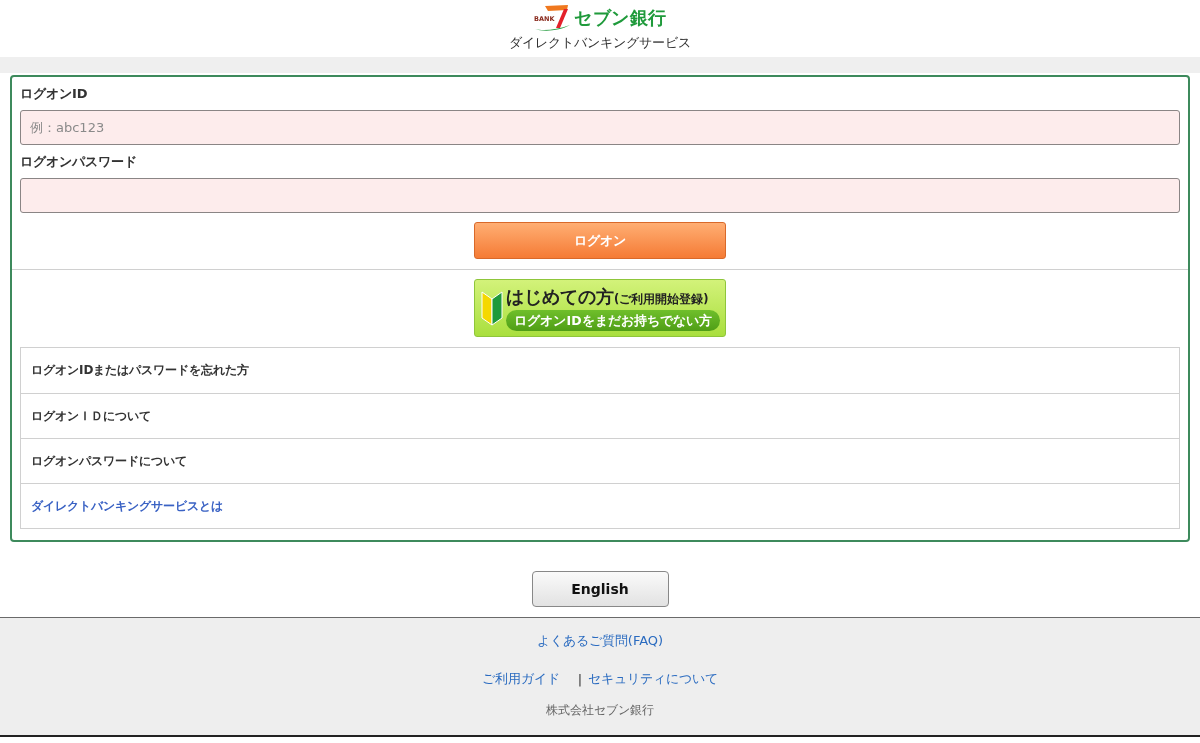 This screenshot has height=743, width=1200. I want to click on input-field, so click(600, 195).